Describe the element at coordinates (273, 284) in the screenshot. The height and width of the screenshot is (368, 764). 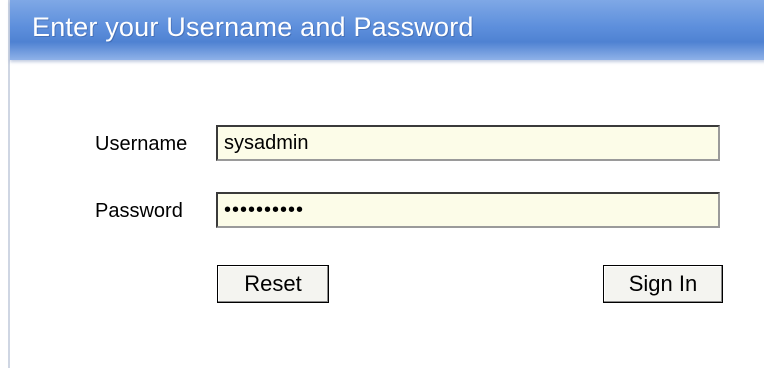
I see `reset-button: Reset` at that location.